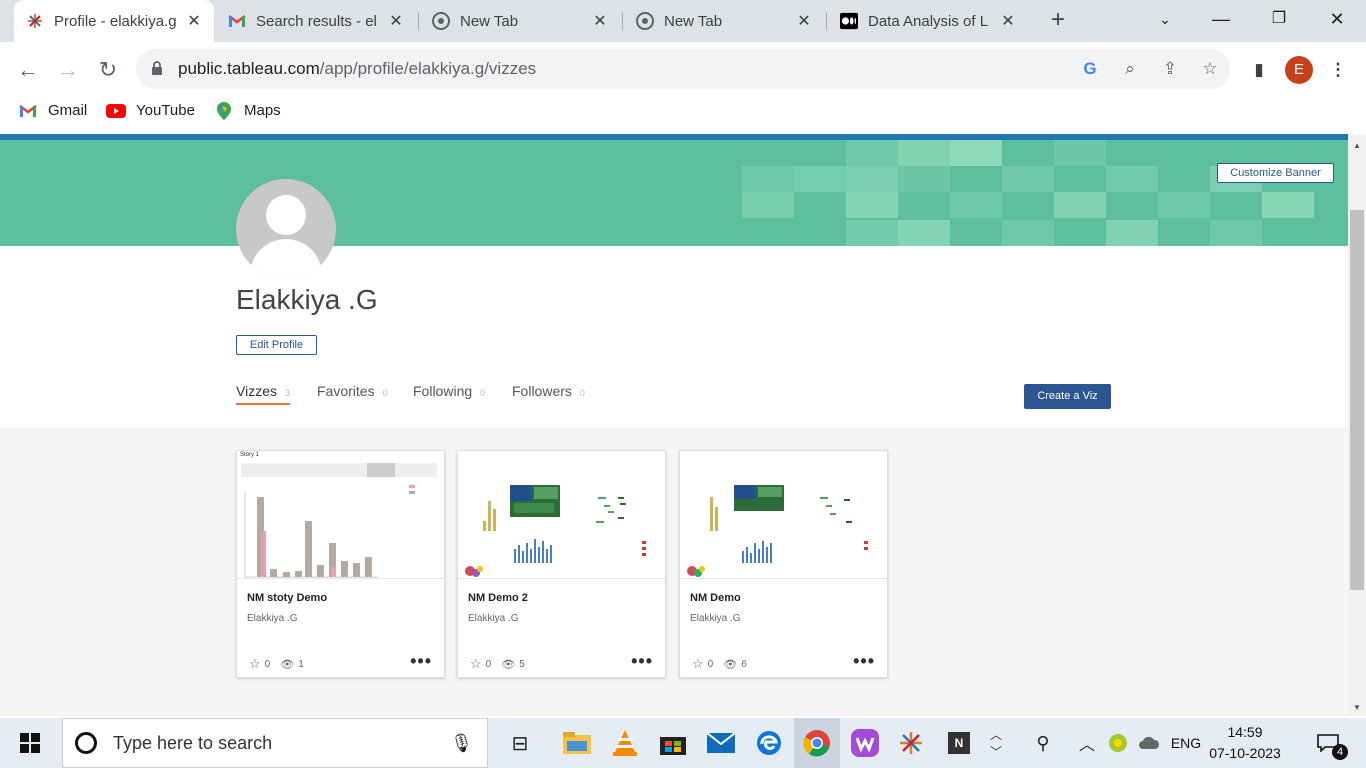 The width and height of the screenshot is (1366, 768). I want to click on tab-title: New Tab, so click(693, 21).